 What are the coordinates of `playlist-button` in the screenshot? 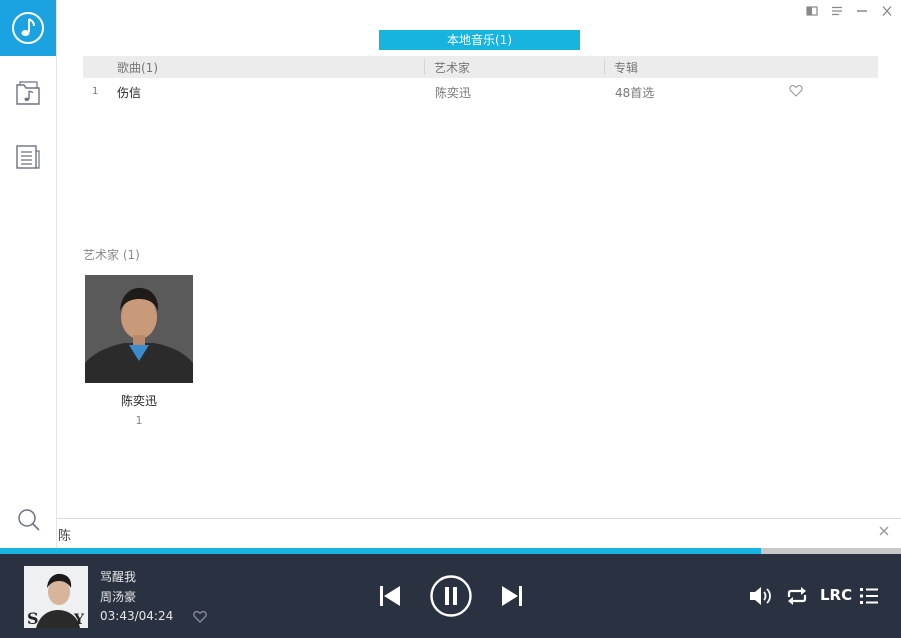 It's located at (869, 596).